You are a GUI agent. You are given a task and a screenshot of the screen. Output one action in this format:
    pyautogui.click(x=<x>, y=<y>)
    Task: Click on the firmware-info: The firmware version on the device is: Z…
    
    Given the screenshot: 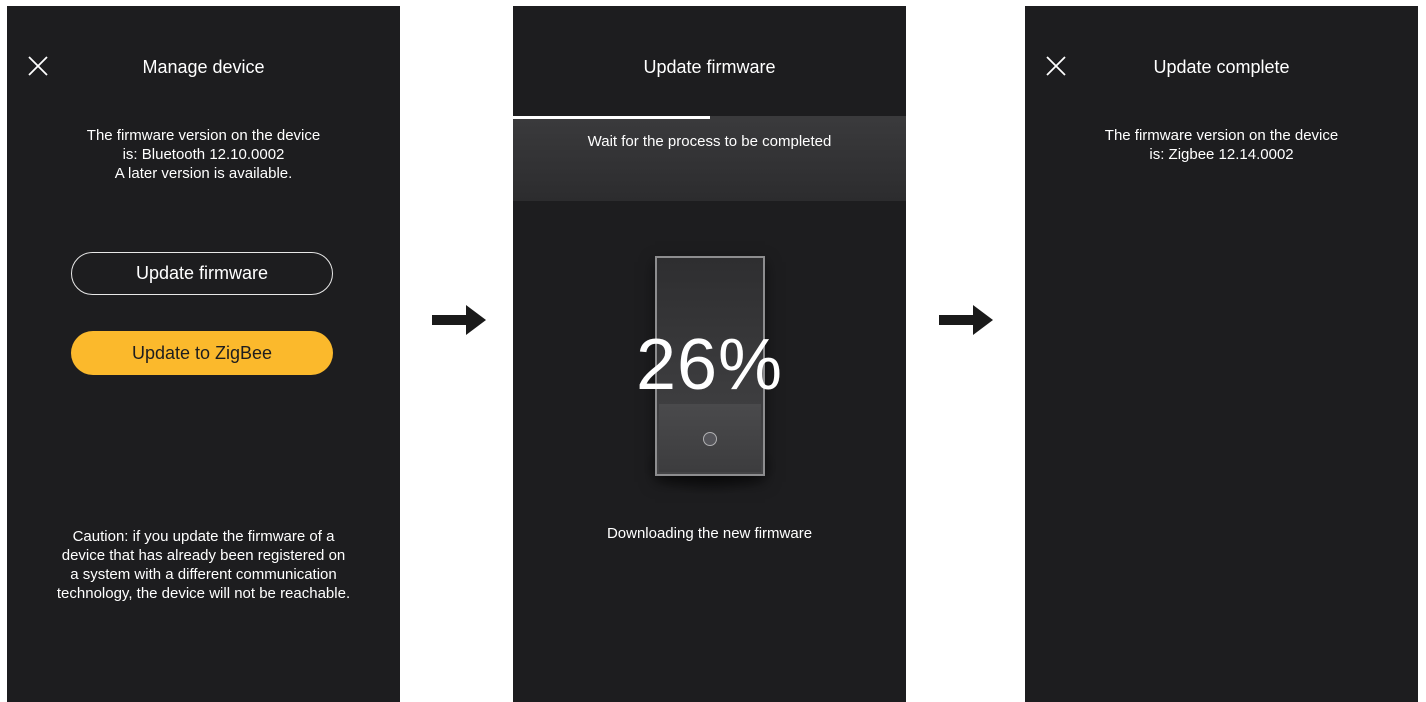 What is the action you would take?
    pyautogui.click(x=1221, y=145)
    